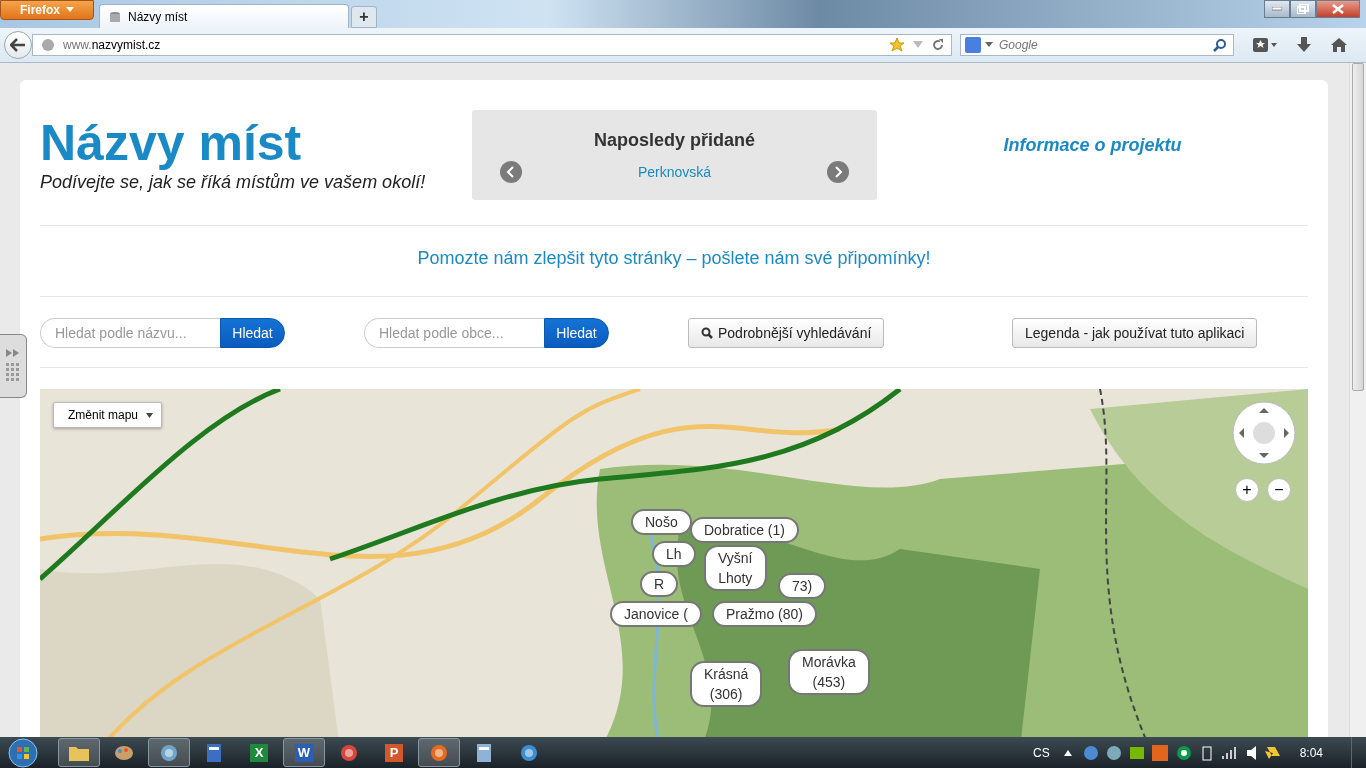 This screenshot has height=768, width=1366. I want to click on calculator-icon, so click(484, 752).